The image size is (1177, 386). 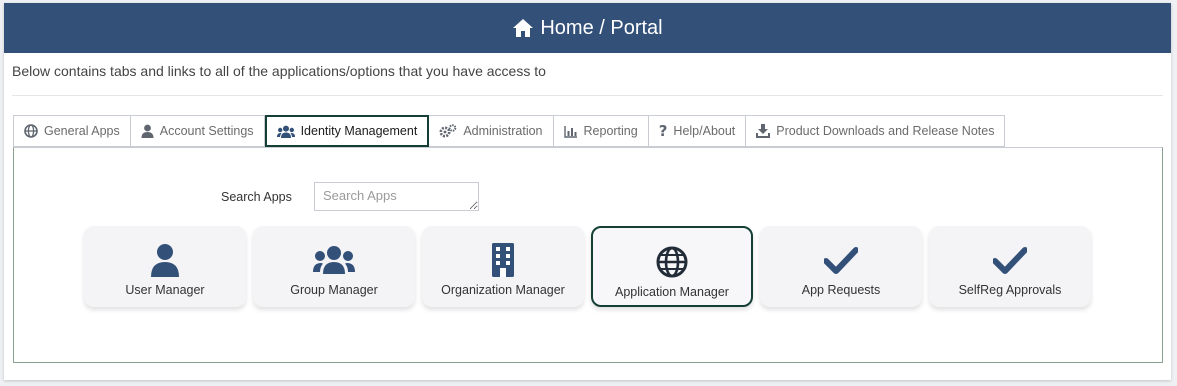 I want to click on tab-reporting: Reporting, so click(x=601, y=131).